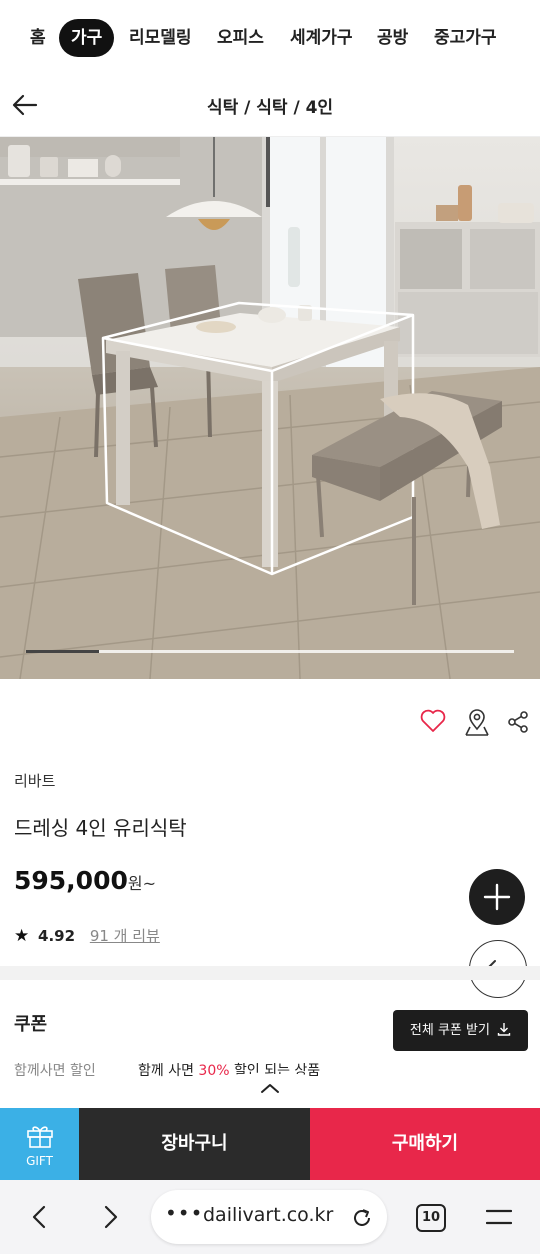  I want to click on bundle-label: 함께사면 할인, so click(55, 1071).